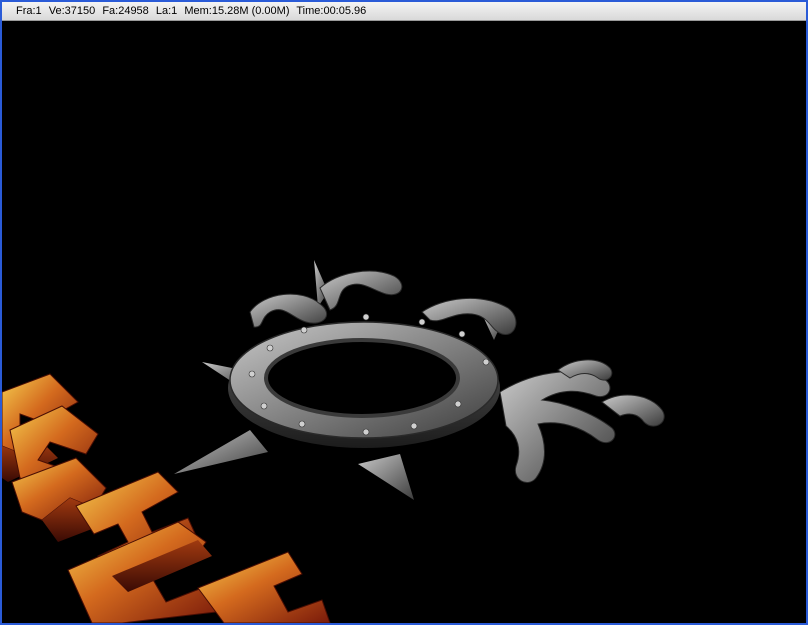 Image resolution: width=808 pixels, height=625 pixels. Describe the element at coordinates (237, 11) in the screenshot. I see `status-memory: Mem:15.28M (0.00M)` at that location.